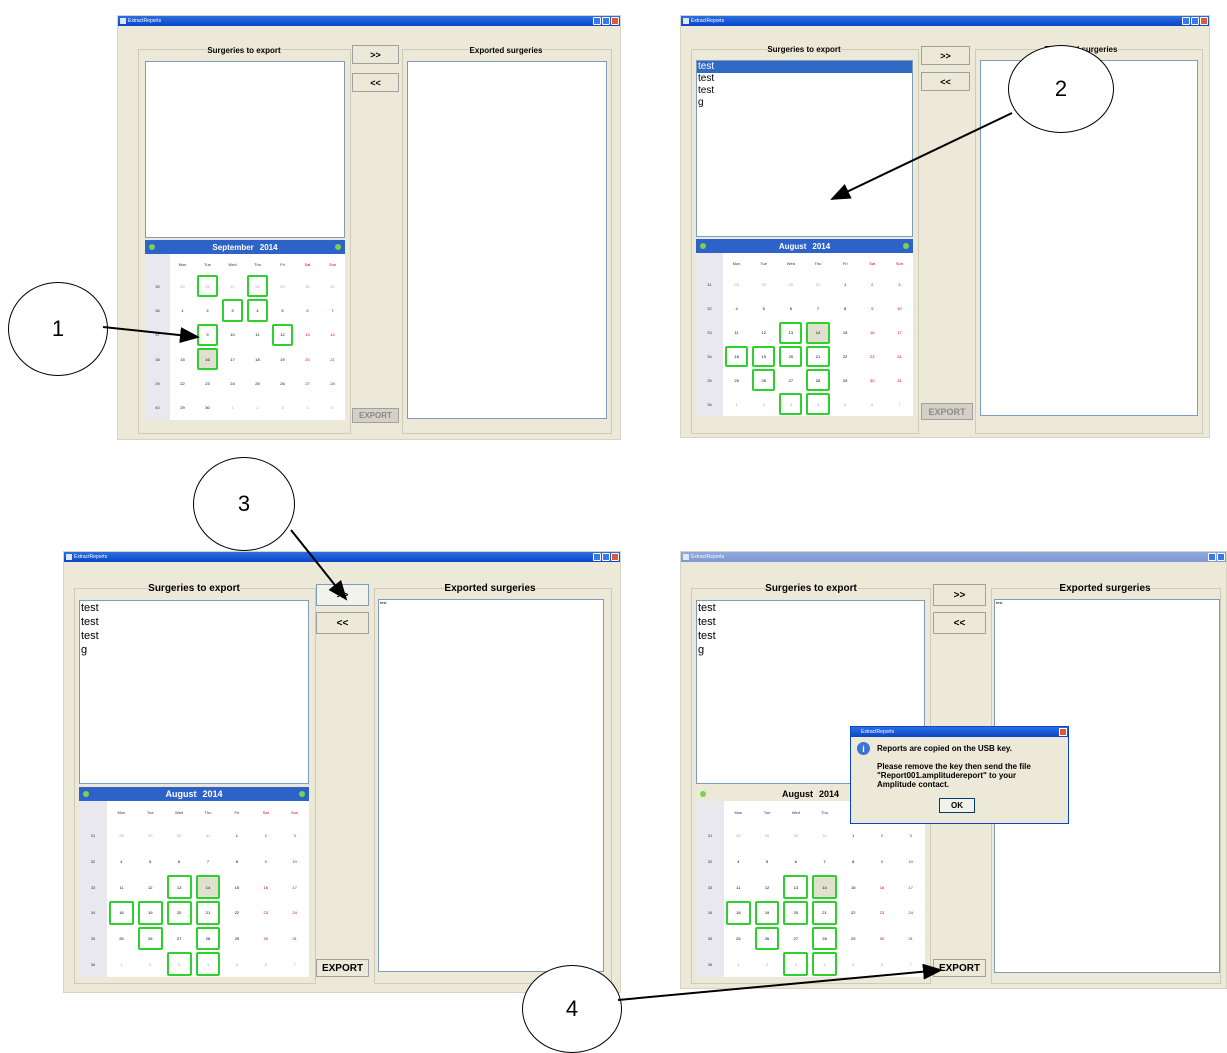 Image resolution: width=1227 pixels, height=1053 pixels. What do you see at coordinates (824, 862) in the screenshot?
I see `calendar-day: 7` at bounding box center [824, 862].